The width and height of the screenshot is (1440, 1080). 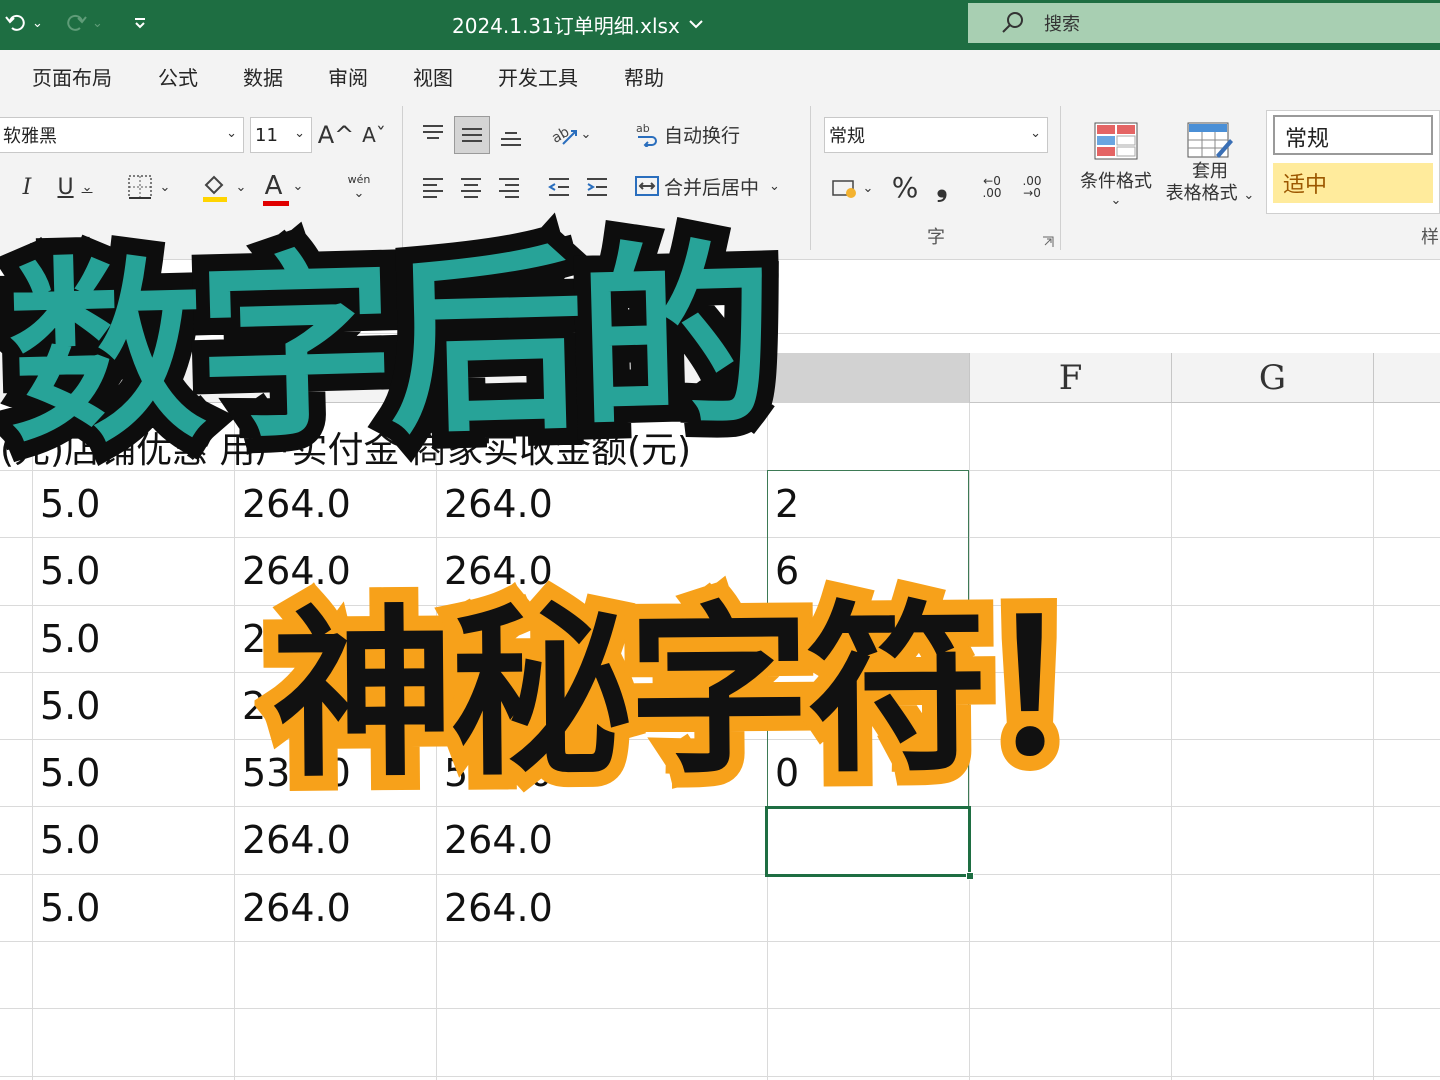 I want to click on cell-c1: 264.0, so click(x=494, y=503).